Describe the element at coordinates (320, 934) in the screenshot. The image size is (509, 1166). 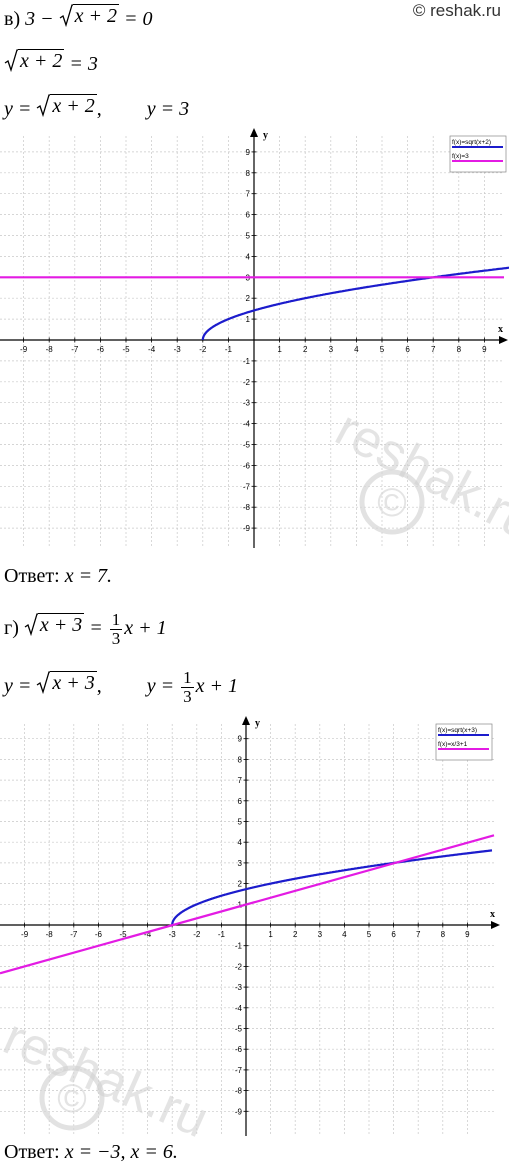
I see `x-tick-label: 3` at that location.